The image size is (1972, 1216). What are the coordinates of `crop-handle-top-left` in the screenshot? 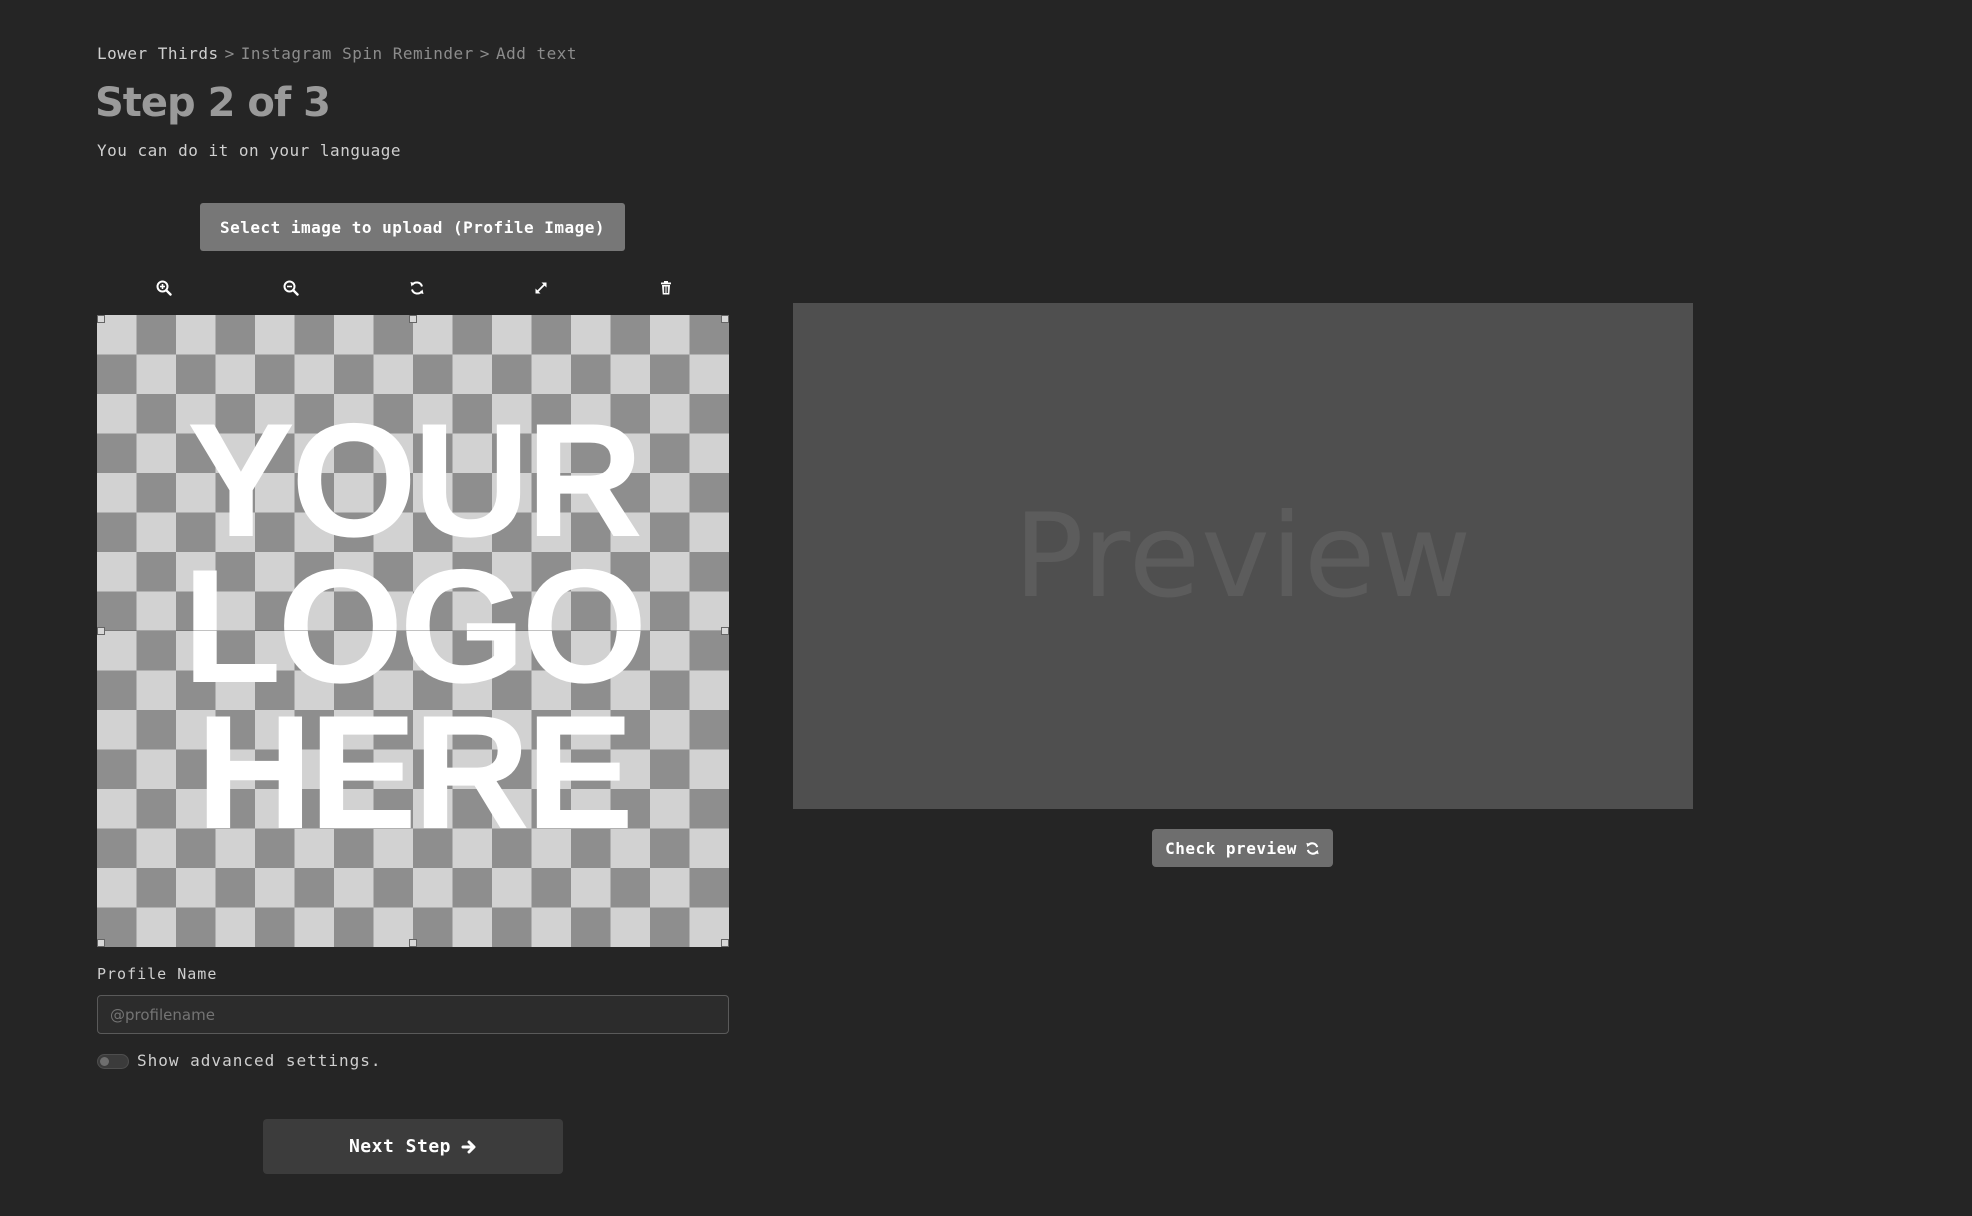 It's located at (101, 319).